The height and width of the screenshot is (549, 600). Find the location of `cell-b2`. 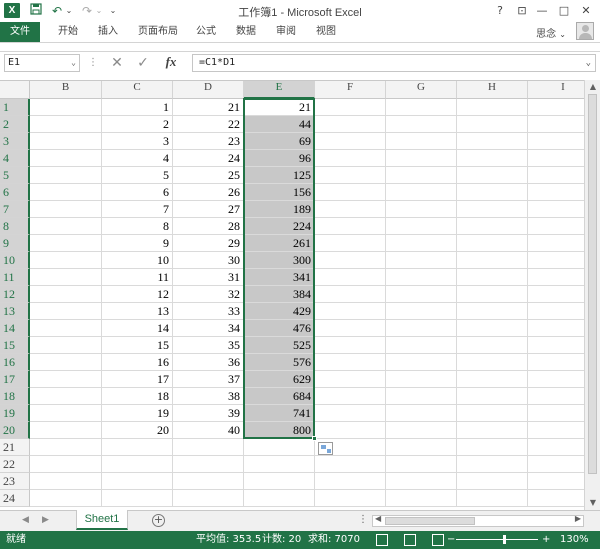

cell-b2 is located at coordinates (66, 124).